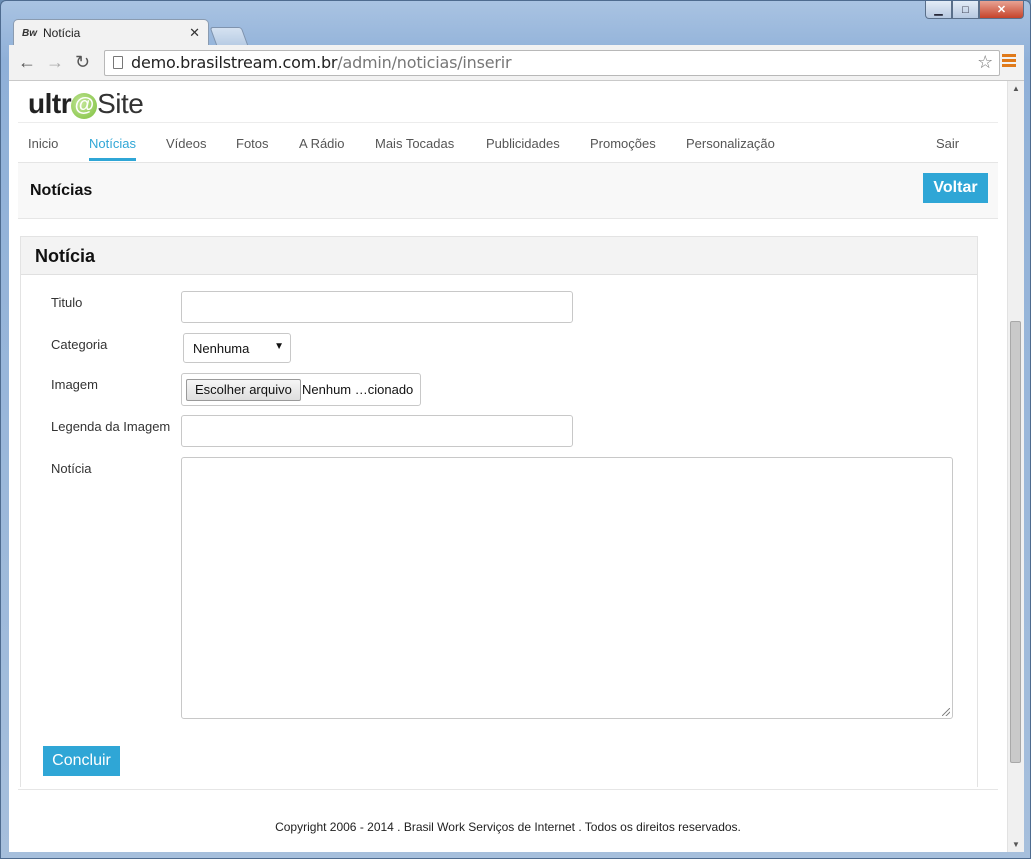  I want to click on tab-close-icon: ✕, so click(194, 33).